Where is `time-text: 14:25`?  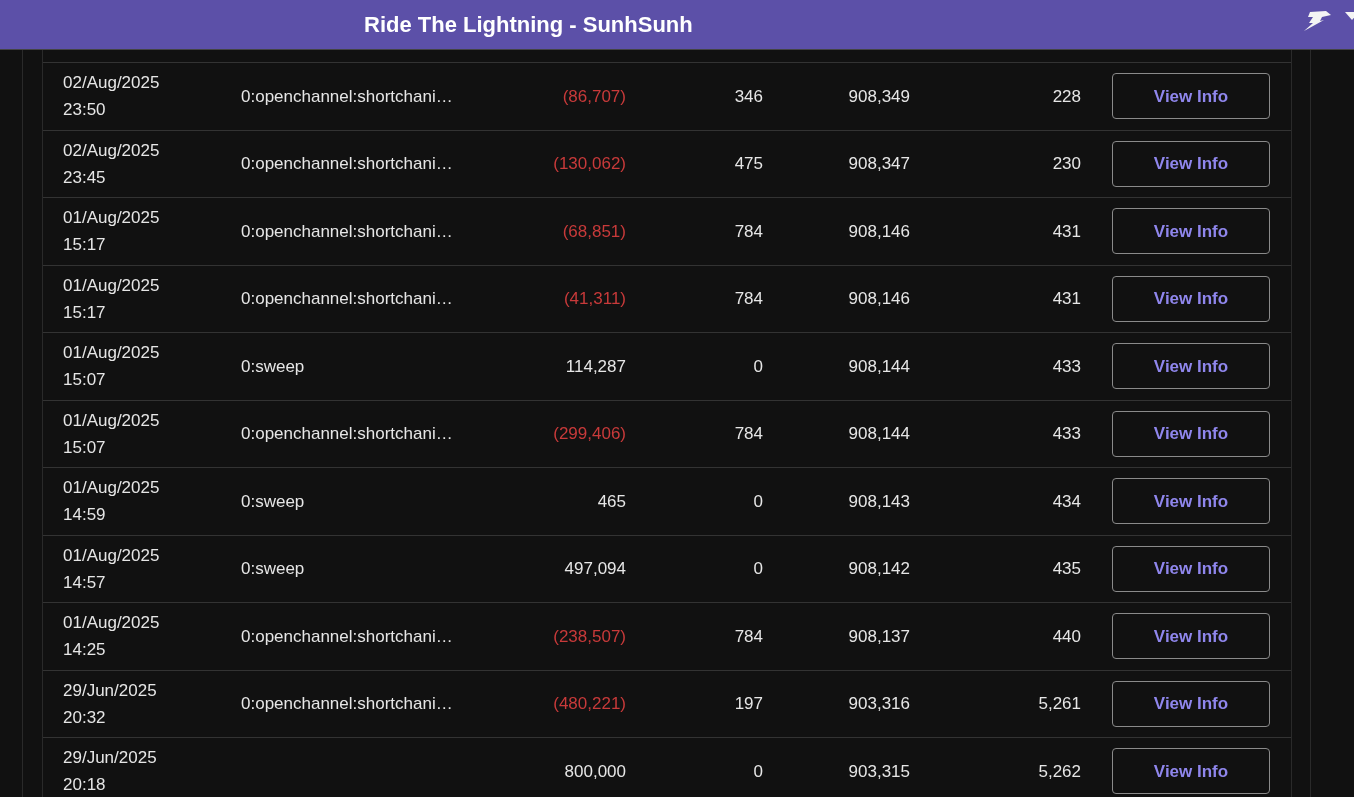 time-text: 14:25 is located at coordinates (85, 650).